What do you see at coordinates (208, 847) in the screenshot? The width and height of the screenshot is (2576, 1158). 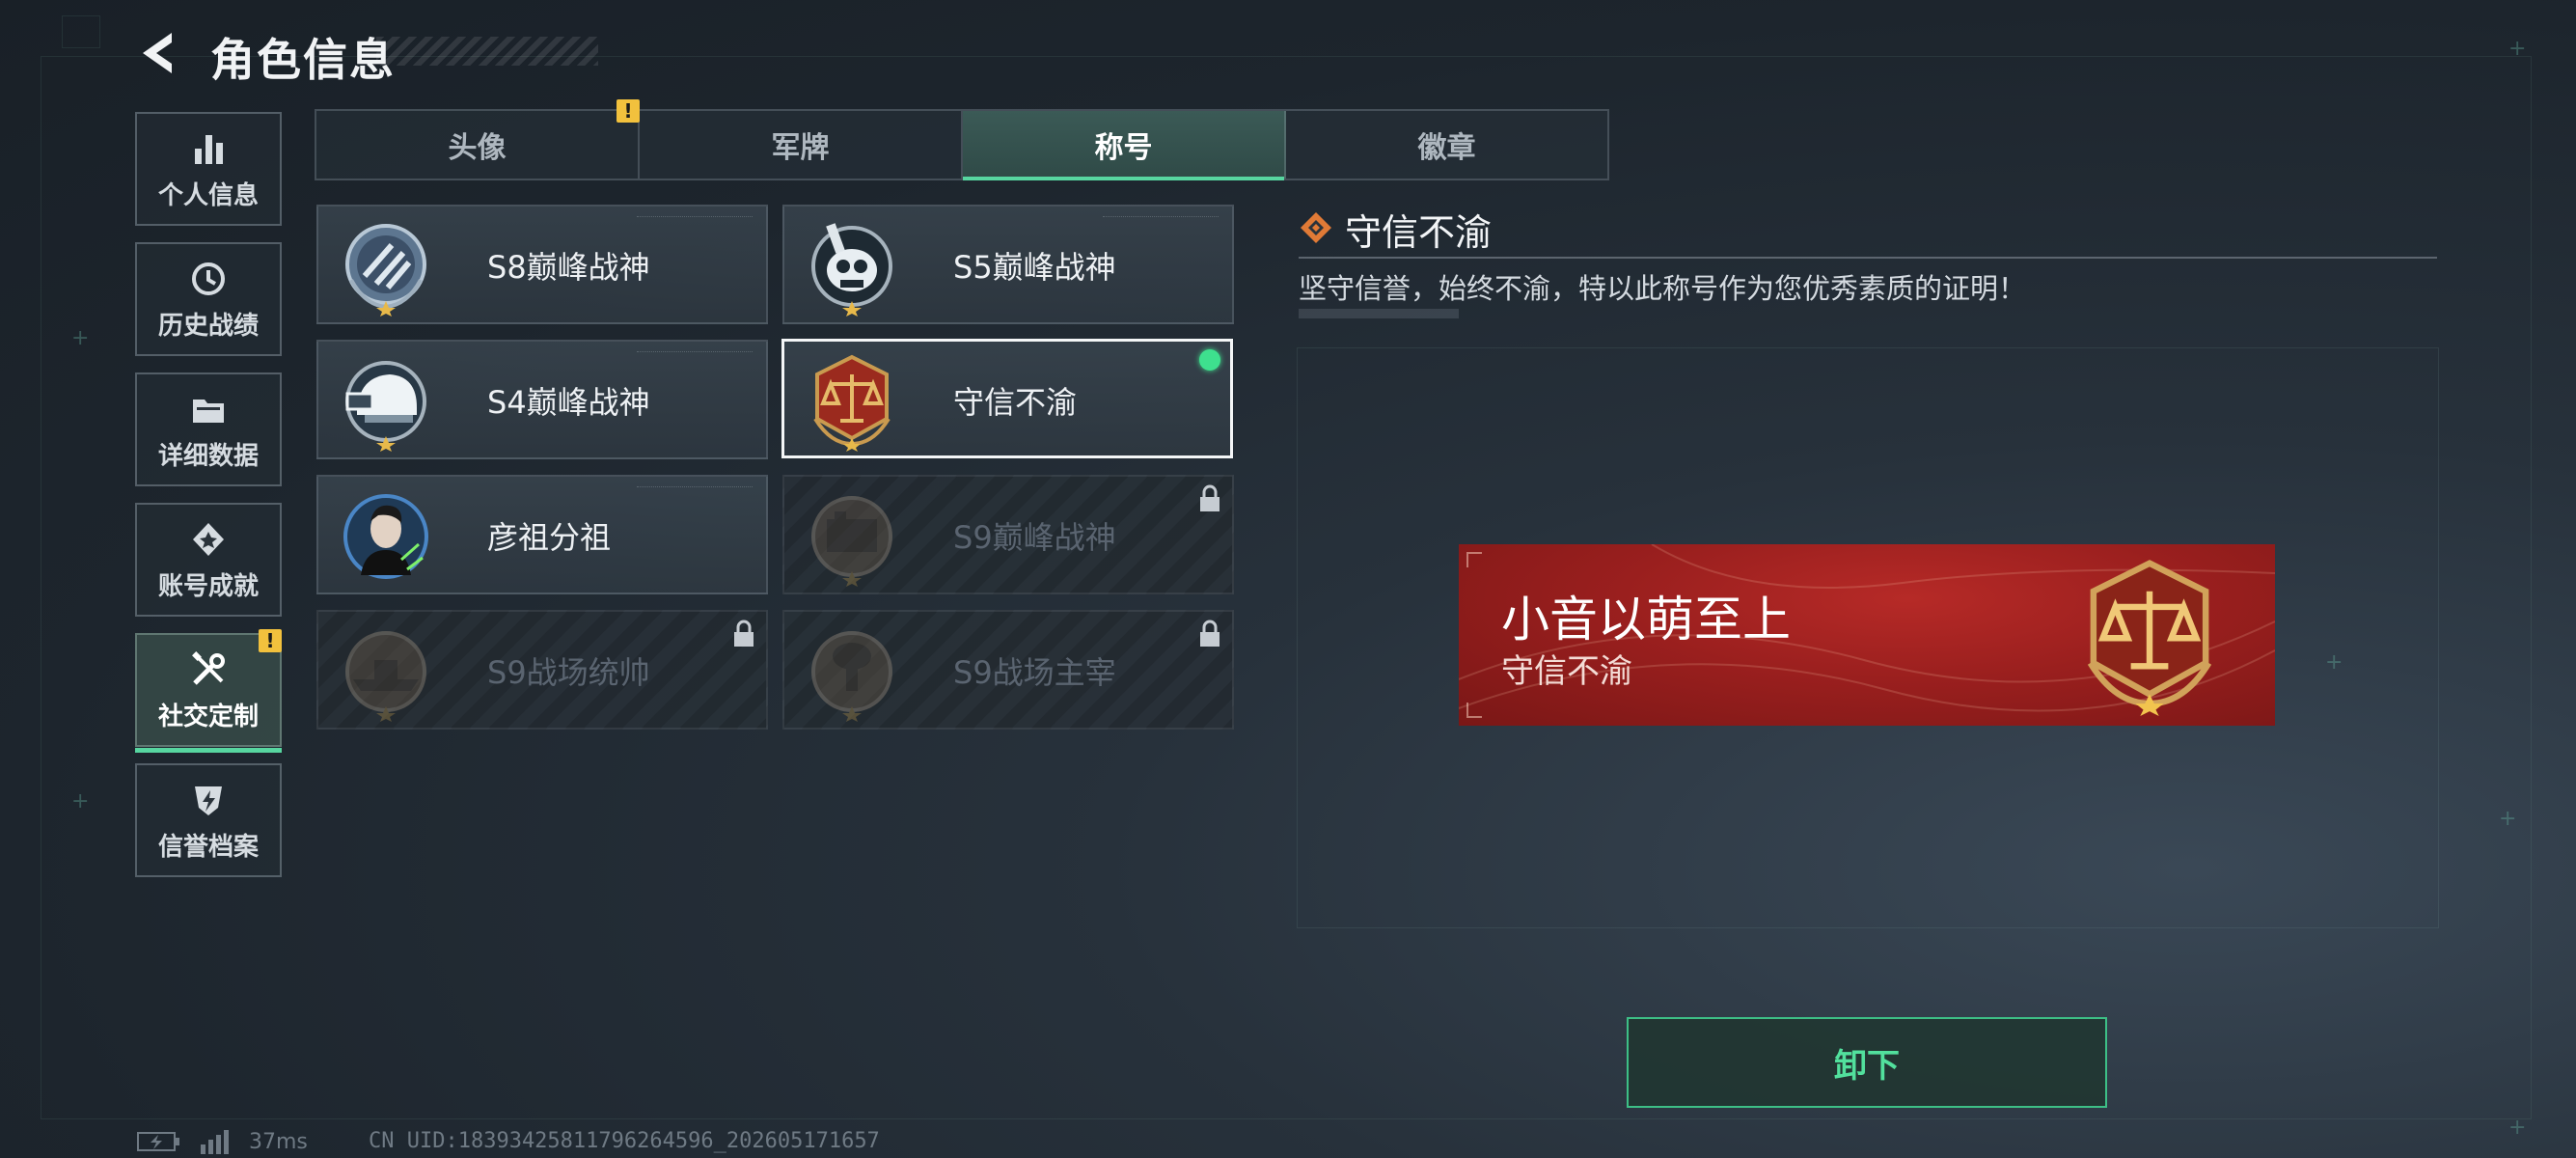 I see `sidebar-item-label: 信誉档案` at bounding box center [208, 847].